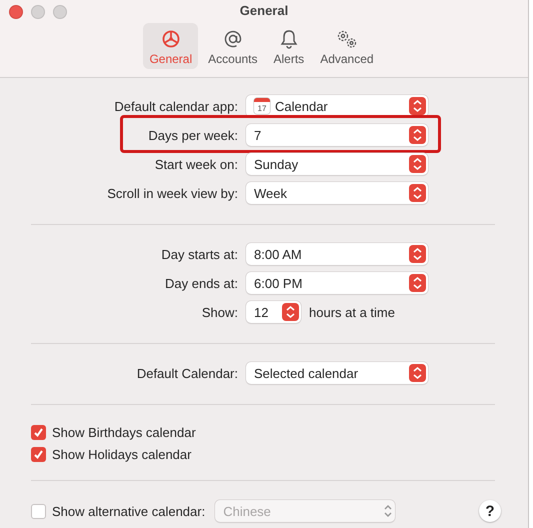 Image resolution: width=533 pixels, height=528 pixels. What do you see at coordinates (347, 46) in the screenshot?
I see `toolbar-tab: Advanced` at bounding box center [347, 46].